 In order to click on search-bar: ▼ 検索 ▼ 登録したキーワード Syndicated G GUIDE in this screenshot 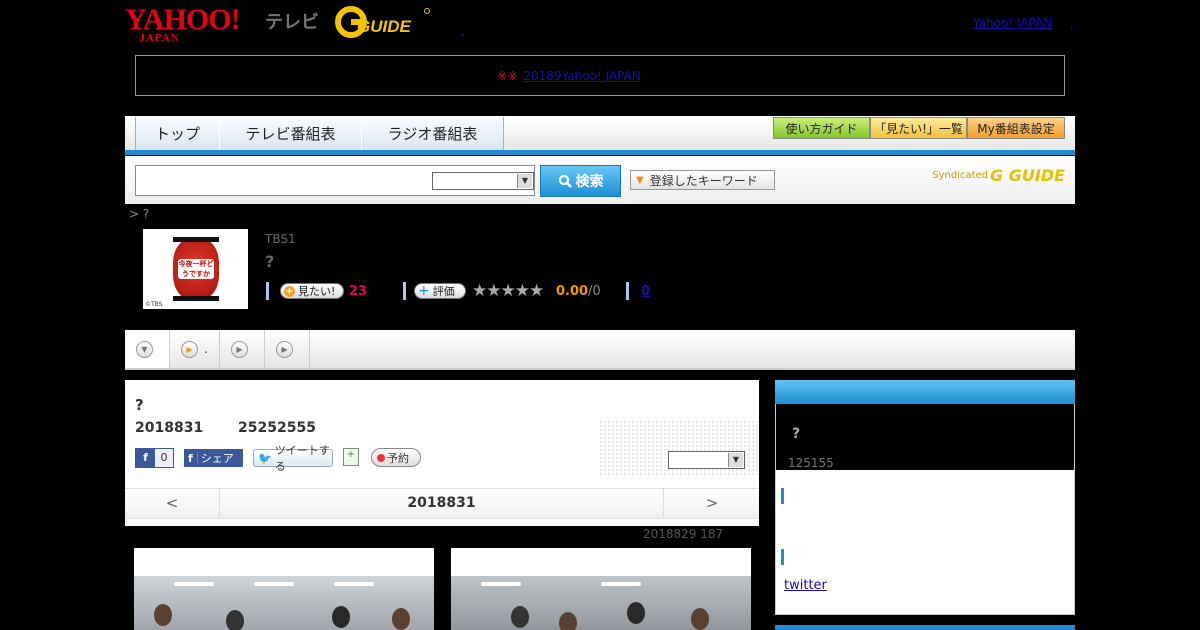, I will do `click(600, 180)`.